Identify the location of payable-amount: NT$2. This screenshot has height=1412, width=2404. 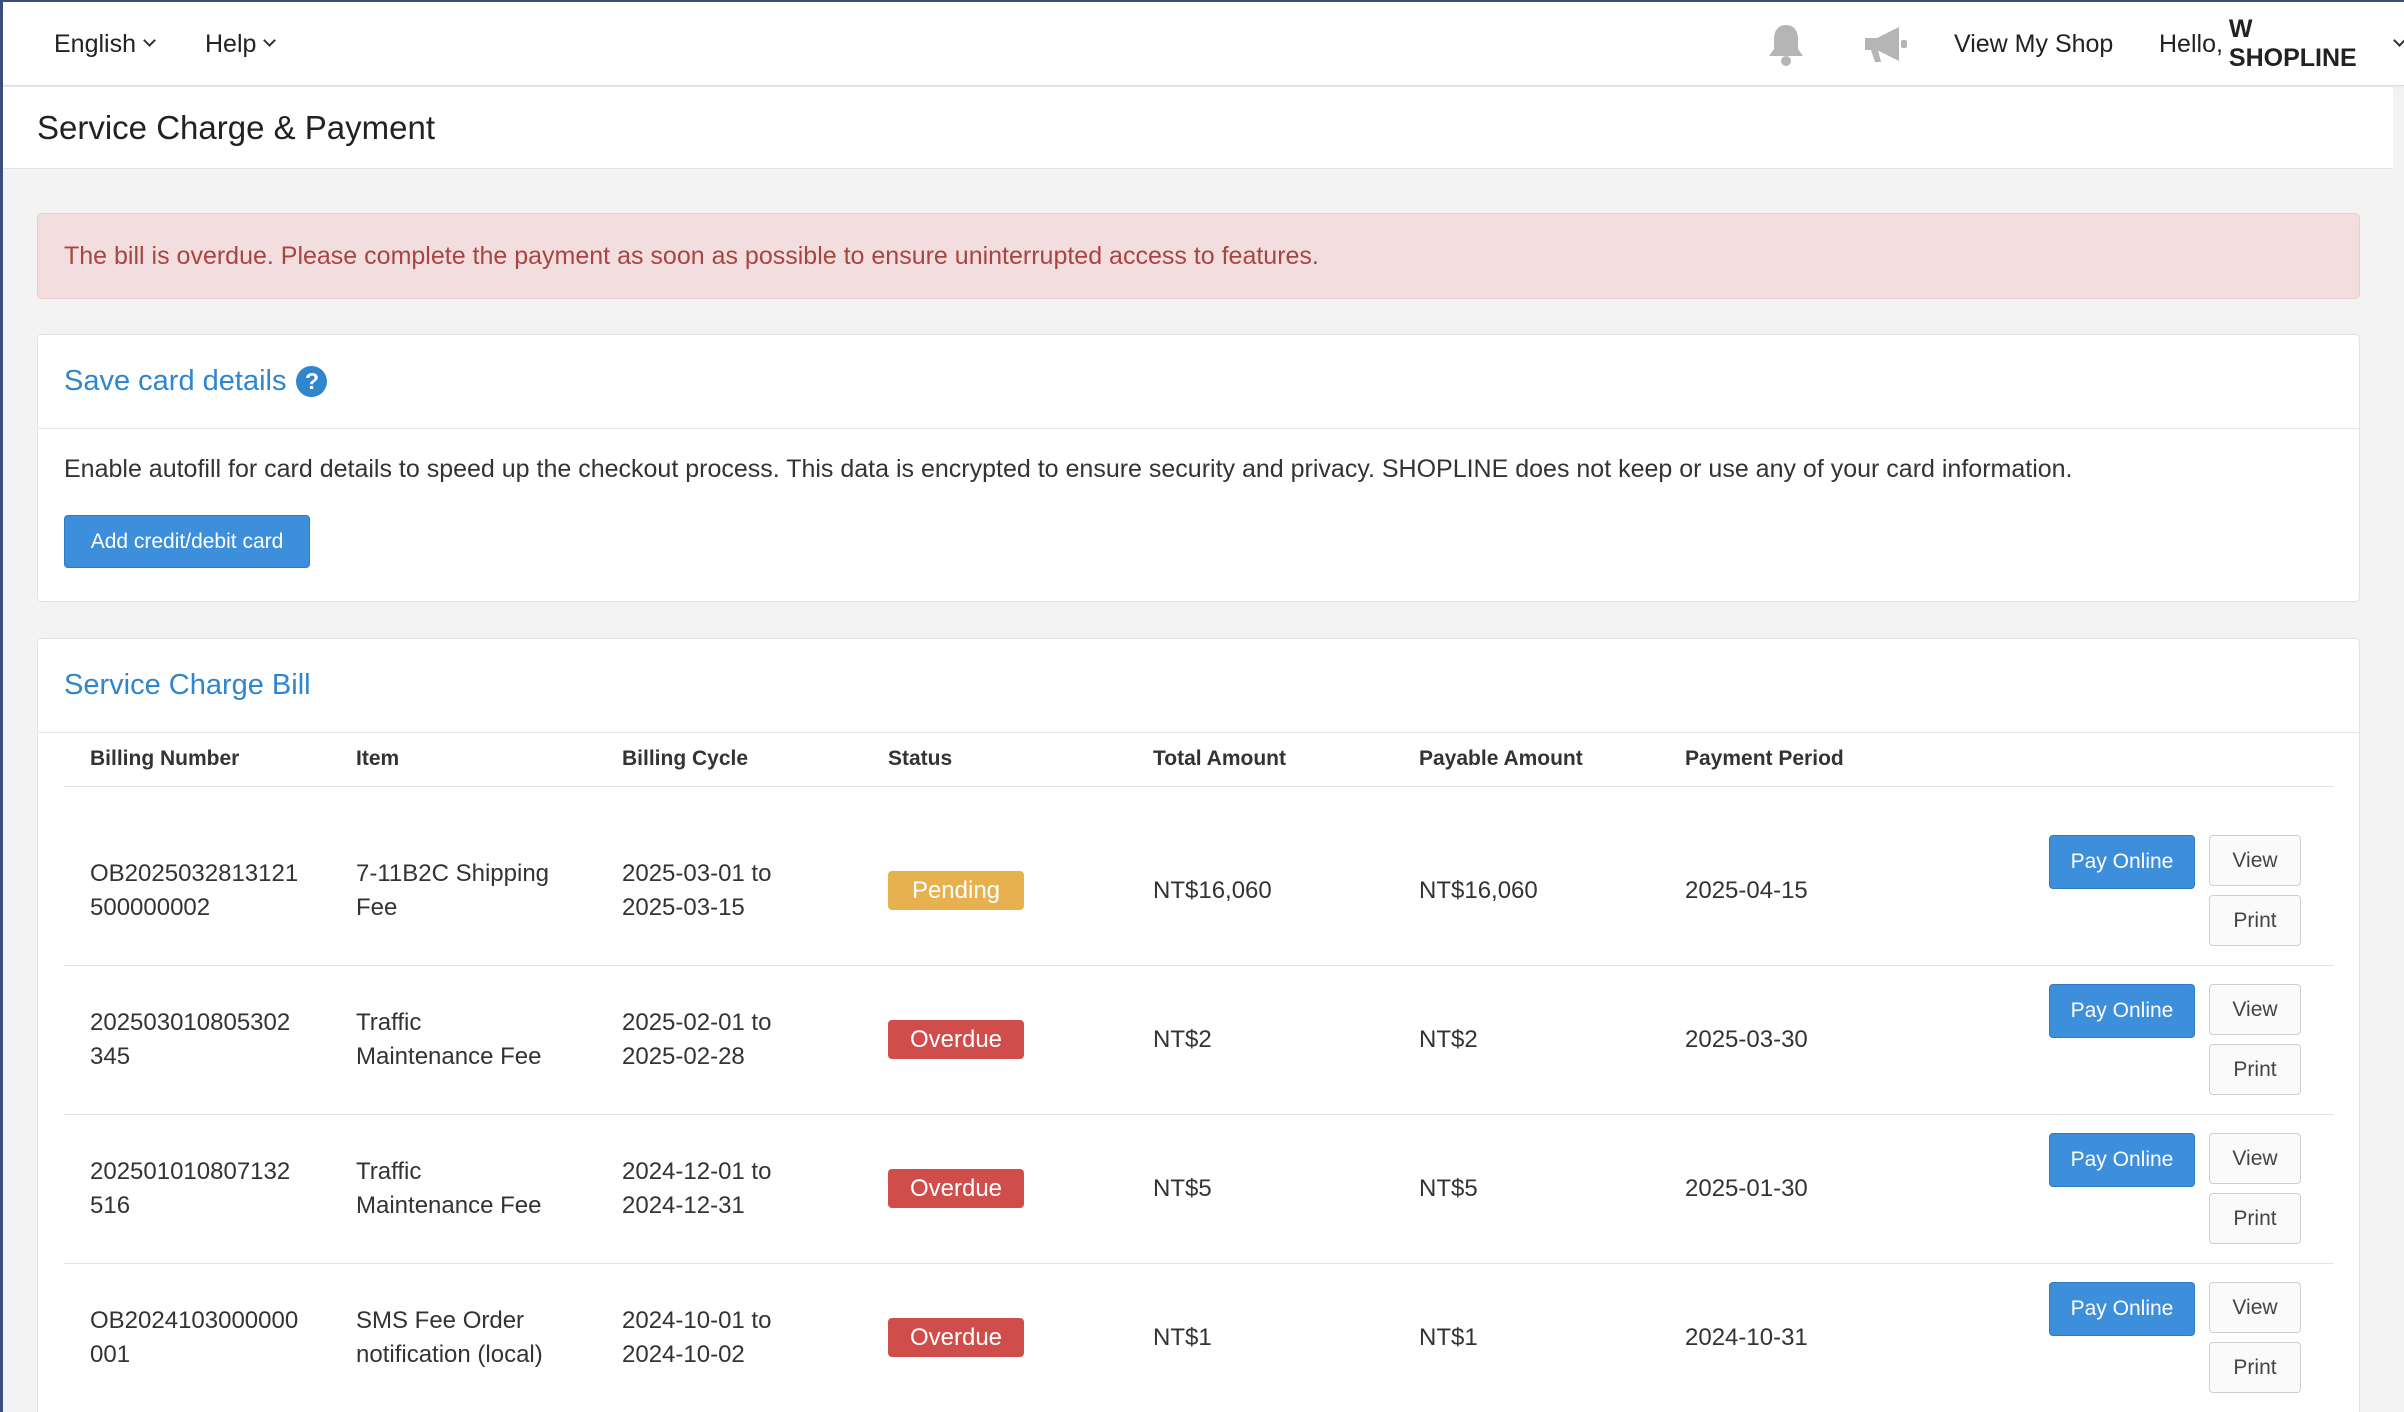
(1448, 1039).